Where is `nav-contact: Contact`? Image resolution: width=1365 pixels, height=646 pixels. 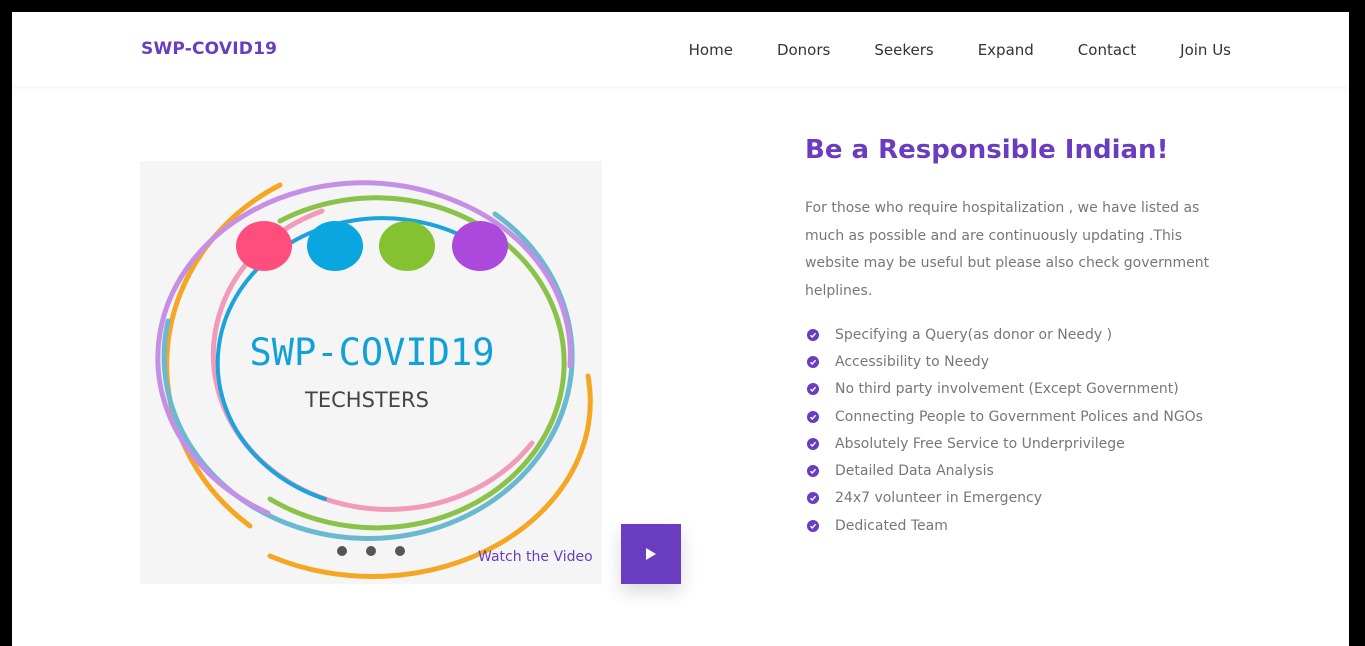
nav-contact: Contact is located at coordinates (1107, 50).